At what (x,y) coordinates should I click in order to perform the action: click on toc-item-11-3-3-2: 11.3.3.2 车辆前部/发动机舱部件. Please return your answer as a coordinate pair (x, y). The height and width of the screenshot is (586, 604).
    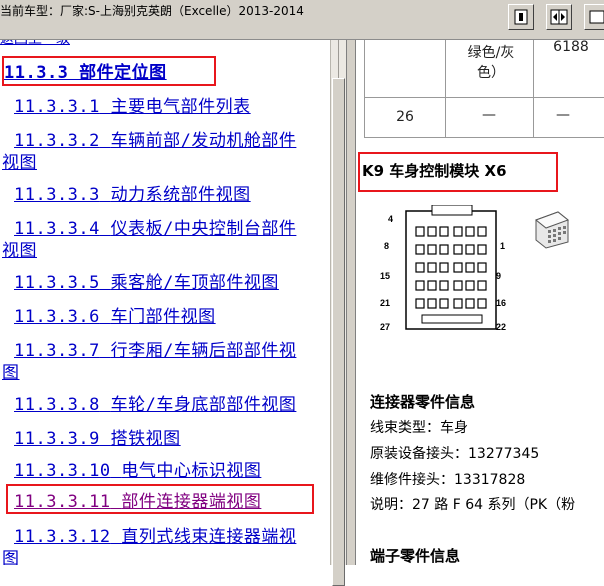
    Looking at the image, I should click on (155, 141).